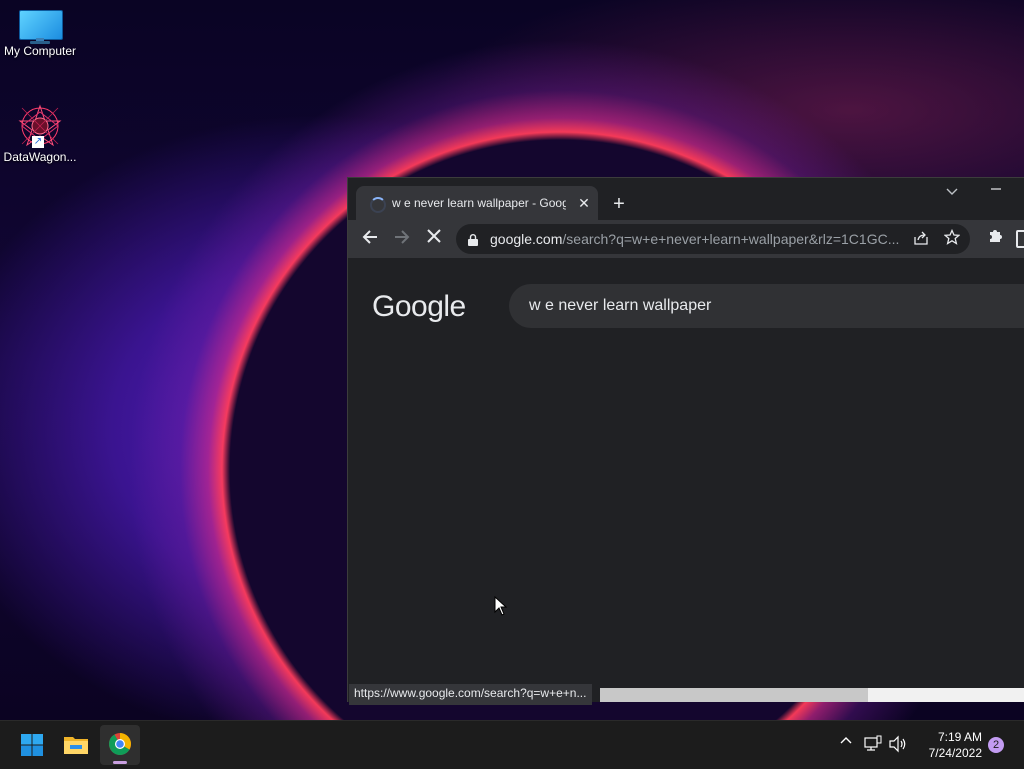 The height and width of the screenshot is (770, 1024). What do you see at coordinates (686, 199) in the screenshot?
I see `tab-strip: w e never learn wallpaper - Goog ✕ +` at bounding box center [686, 199].